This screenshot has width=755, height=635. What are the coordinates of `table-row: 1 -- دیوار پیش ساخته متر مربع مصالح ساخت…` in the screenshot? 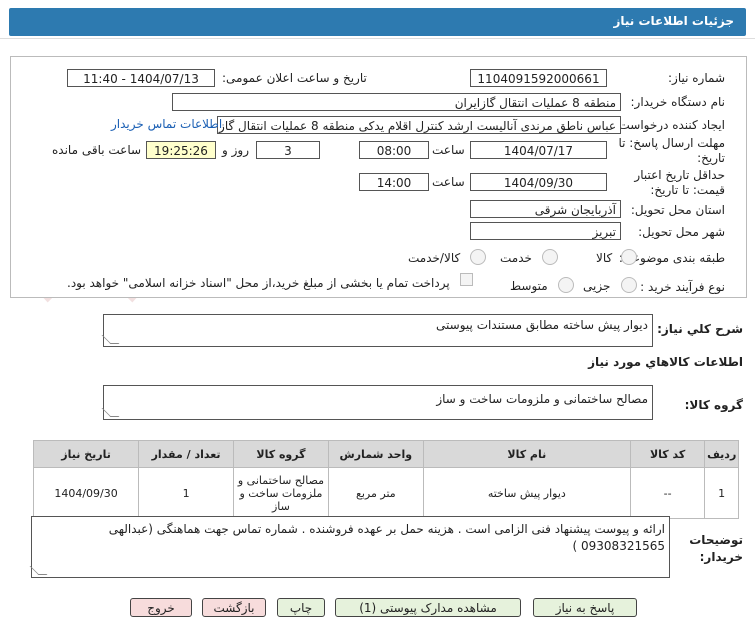 It's located at (385, 493).